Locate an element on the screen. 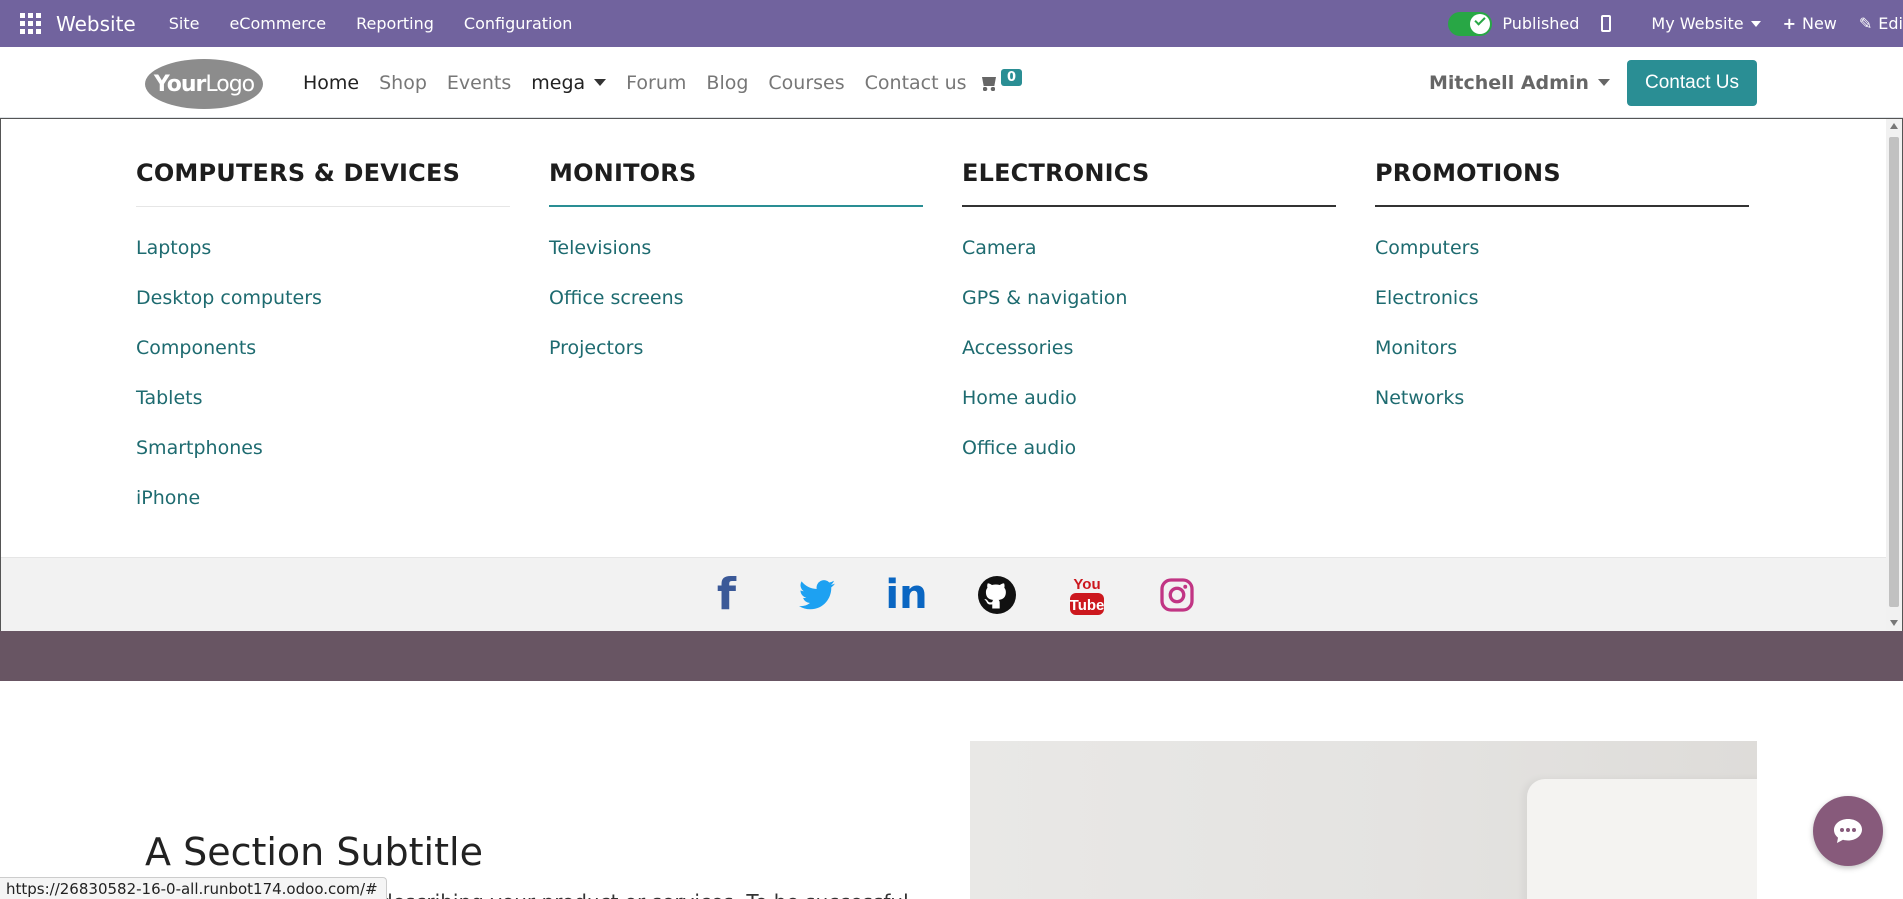  dropdown-scrollbar is located at coordinates (1894, 374).